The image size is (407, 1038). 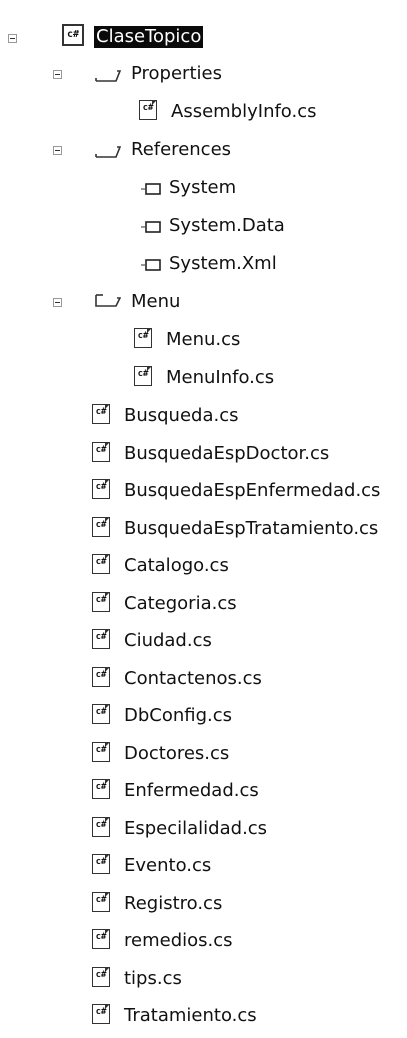 I want to click on file-label: remedios.cs, so click(x=178, y=940).